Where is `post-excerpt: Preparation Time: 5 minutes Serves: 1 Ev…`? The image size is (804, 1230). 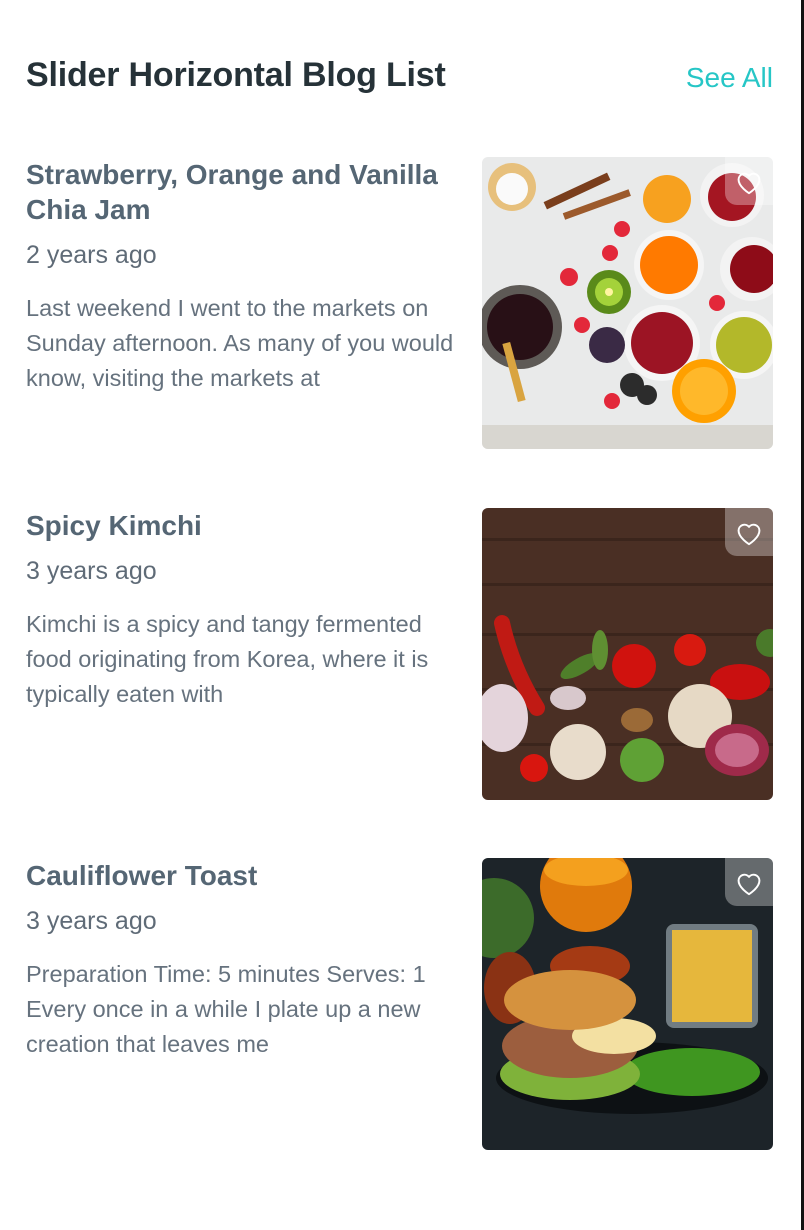
post-excerpt: Preparation Time: 5 minutes Serves: 1 Ev… is located at coordinates (226, 1009).